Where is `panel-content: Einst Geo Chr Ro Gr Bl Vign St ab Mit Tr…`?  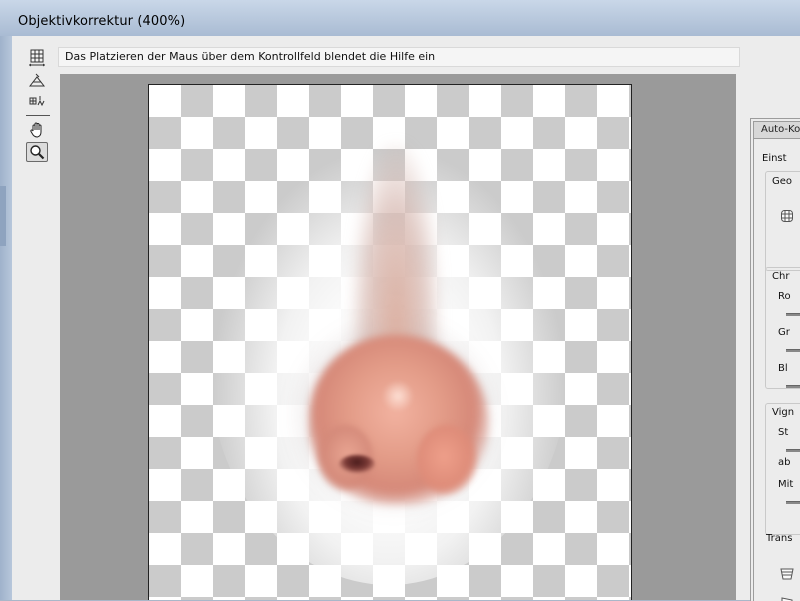 panel-content: Einst Geo Chr Ro Gr Bl Vign St ab Mit Tr… is located at coordinates (776, 369).